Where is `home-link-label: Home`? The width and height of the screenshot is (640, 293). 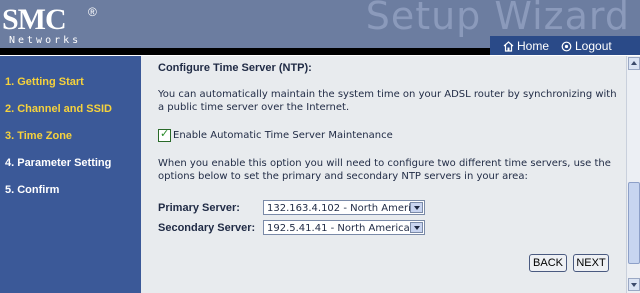
home-link-label: Home is located at coordinates (533, 46).